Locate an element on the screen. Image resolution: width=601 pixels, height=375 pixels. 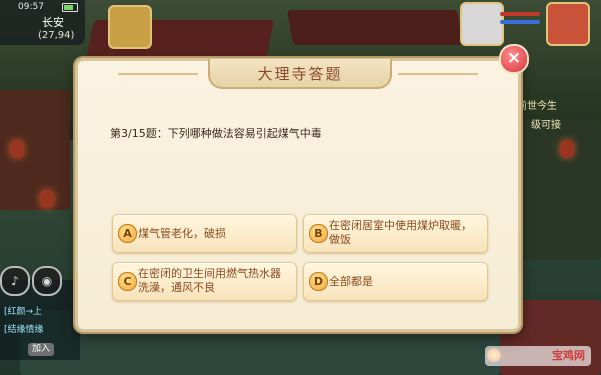
option-letter-badge: C is located at coordinates (127, 281).